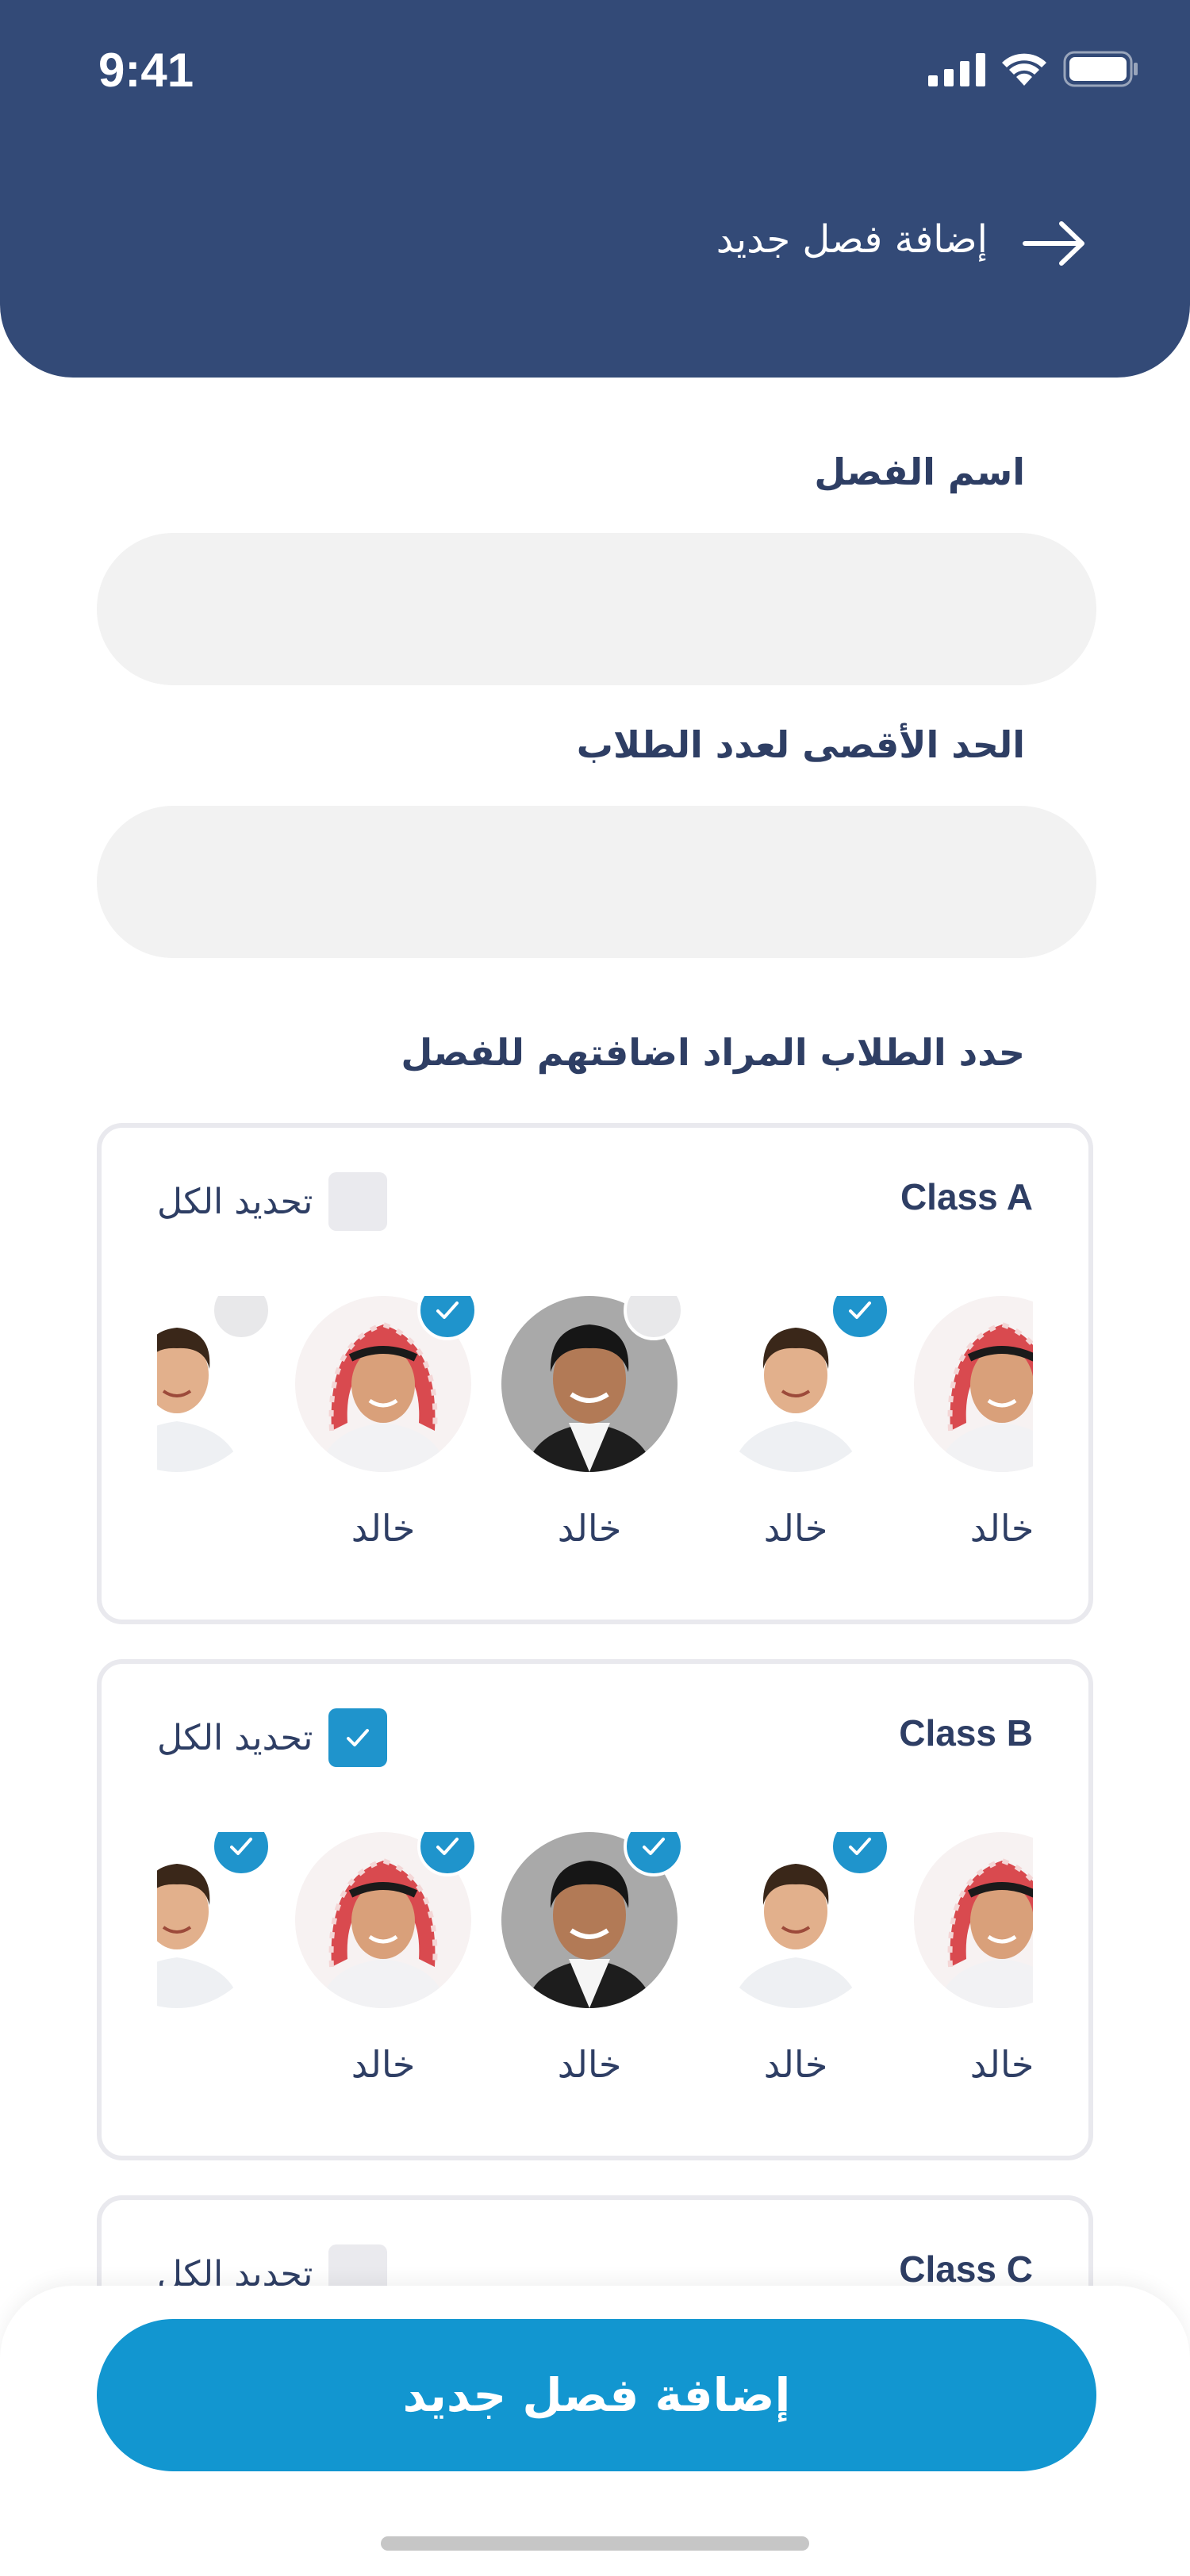 This screenshot has height=2576, width=1190. Describe the element at coordinates (1054, 243) in the screenshot. I see `back-arrow-icon` at that location.